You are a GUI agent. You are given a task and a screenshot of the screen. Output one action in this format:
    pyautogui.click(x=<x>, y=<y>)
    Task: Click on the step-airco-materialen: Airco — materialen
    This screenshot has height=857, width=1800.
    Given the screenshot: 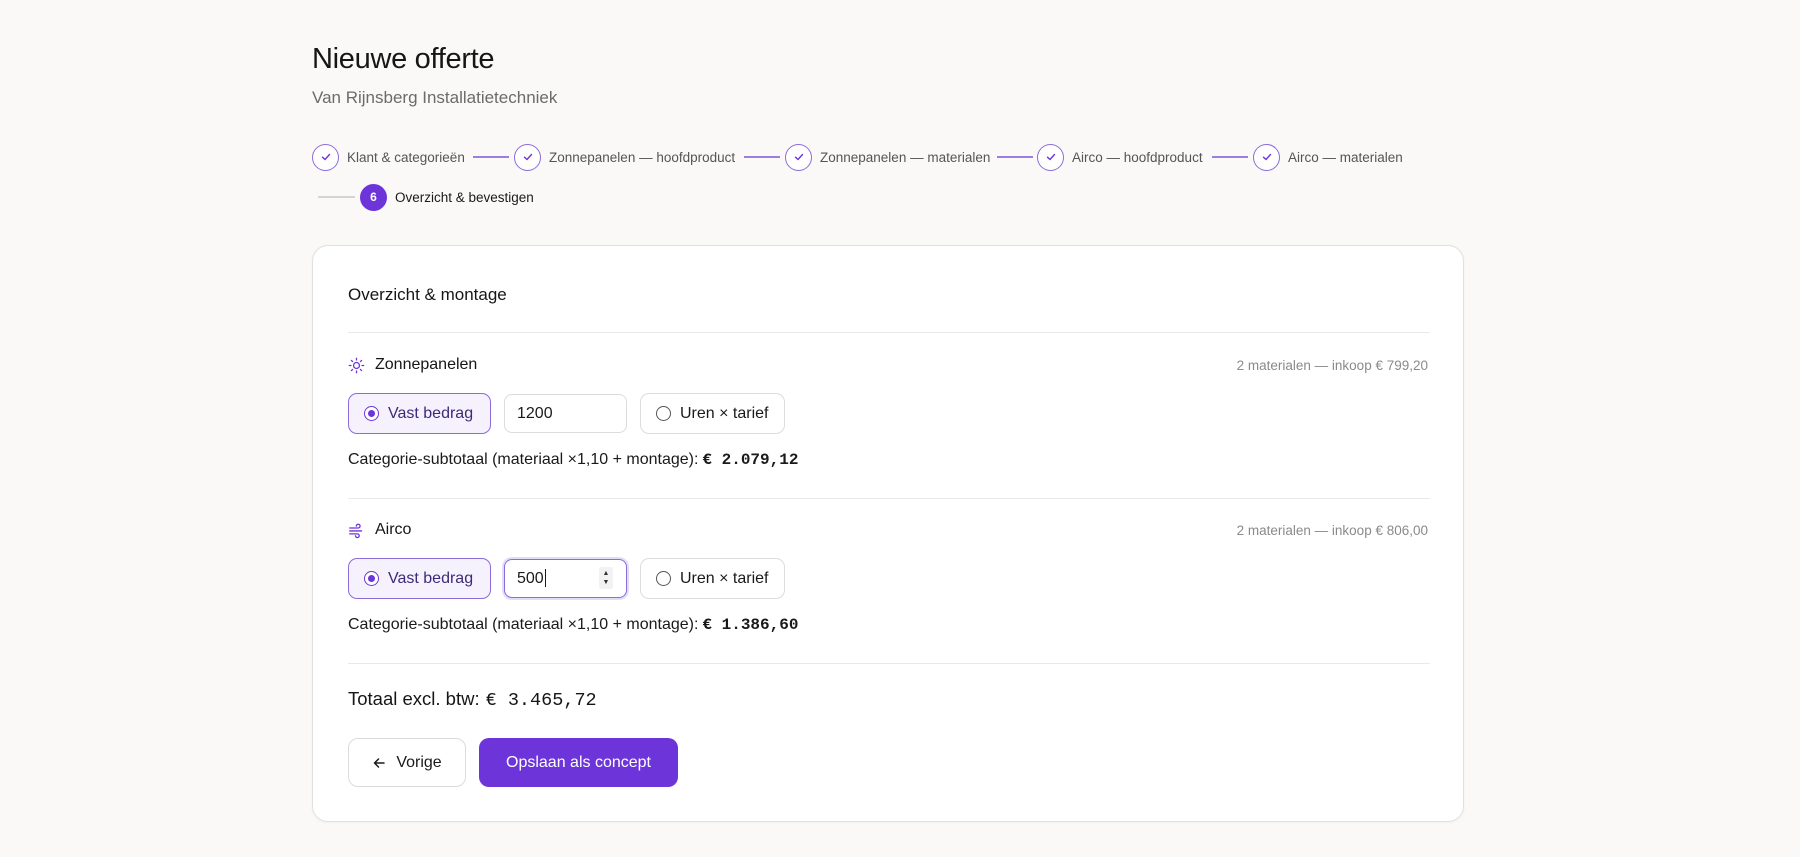 What is the action you would take?
    pyautogui.click(x=1328, y=157)
    